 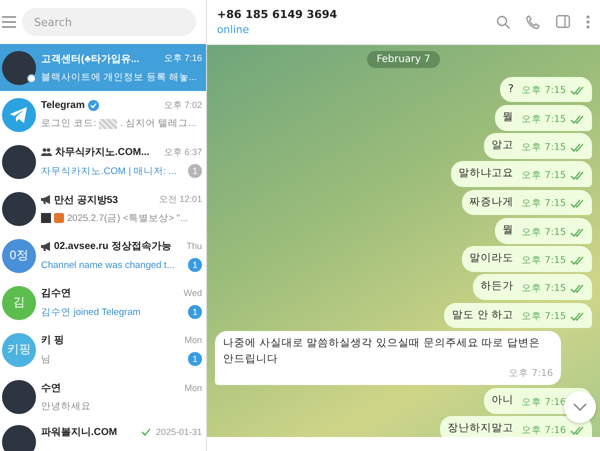 What do you see at coordinates (56, 293) in the screenshot?
I see `chat-title: 김수연` at bounding box center [56, 293].